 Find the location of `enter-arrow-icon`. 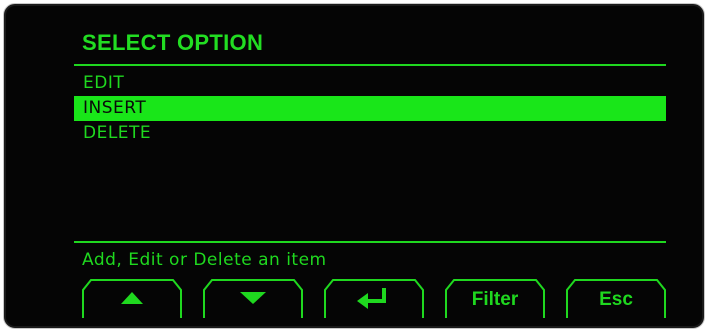

enter-arrow-icon is located at coordinates (371, 298).